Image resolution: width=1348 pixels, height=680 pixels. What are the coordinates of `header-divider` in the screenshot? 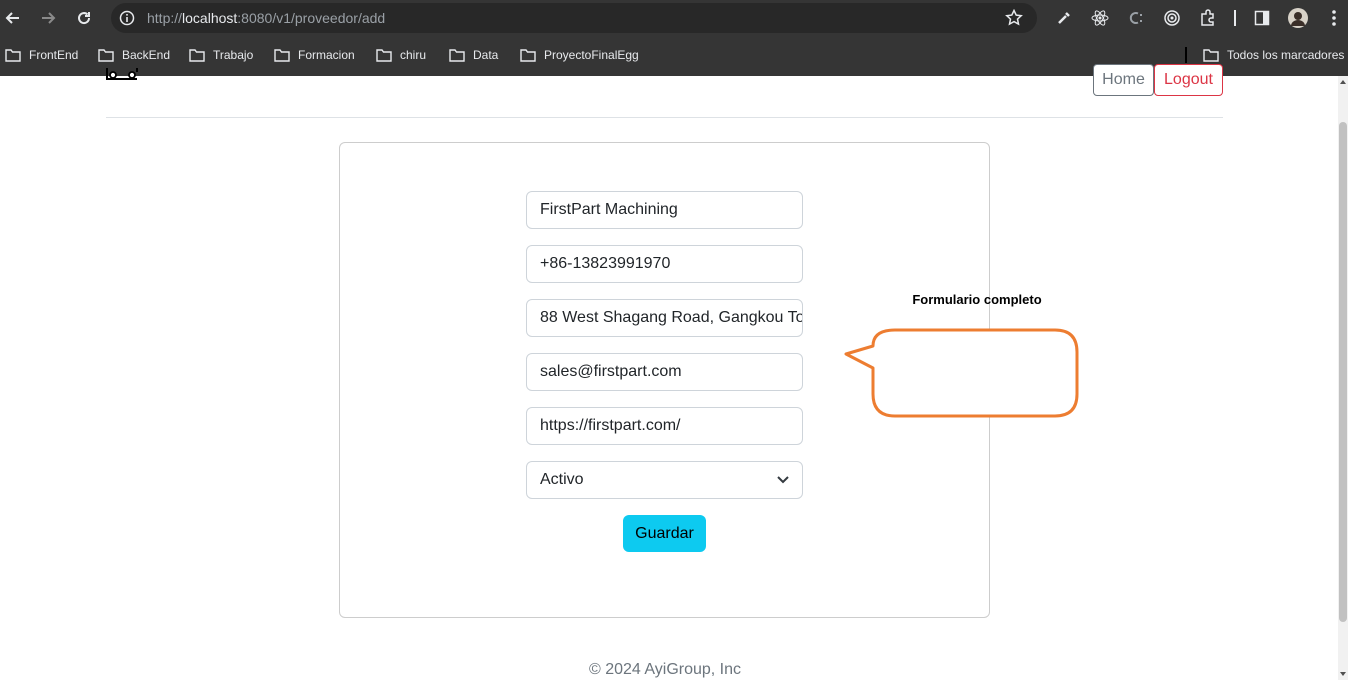 It's located at (664, 117).